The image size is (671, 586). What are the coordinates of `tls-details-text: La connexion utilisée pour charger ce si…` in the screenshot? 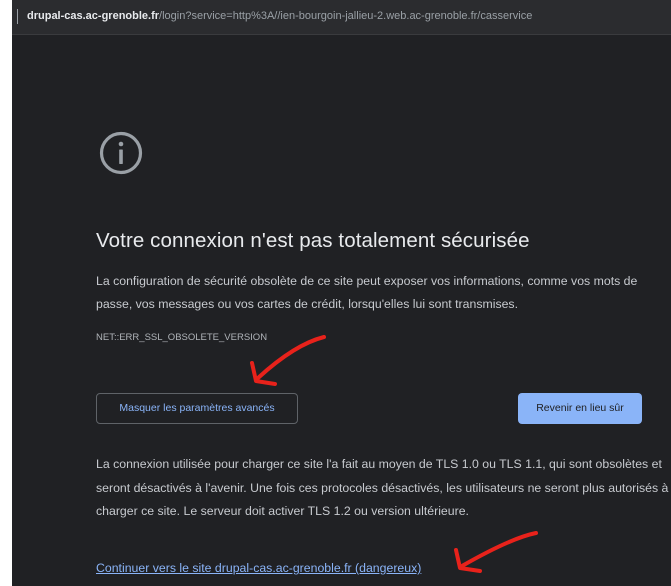 It's located at (382, 487).